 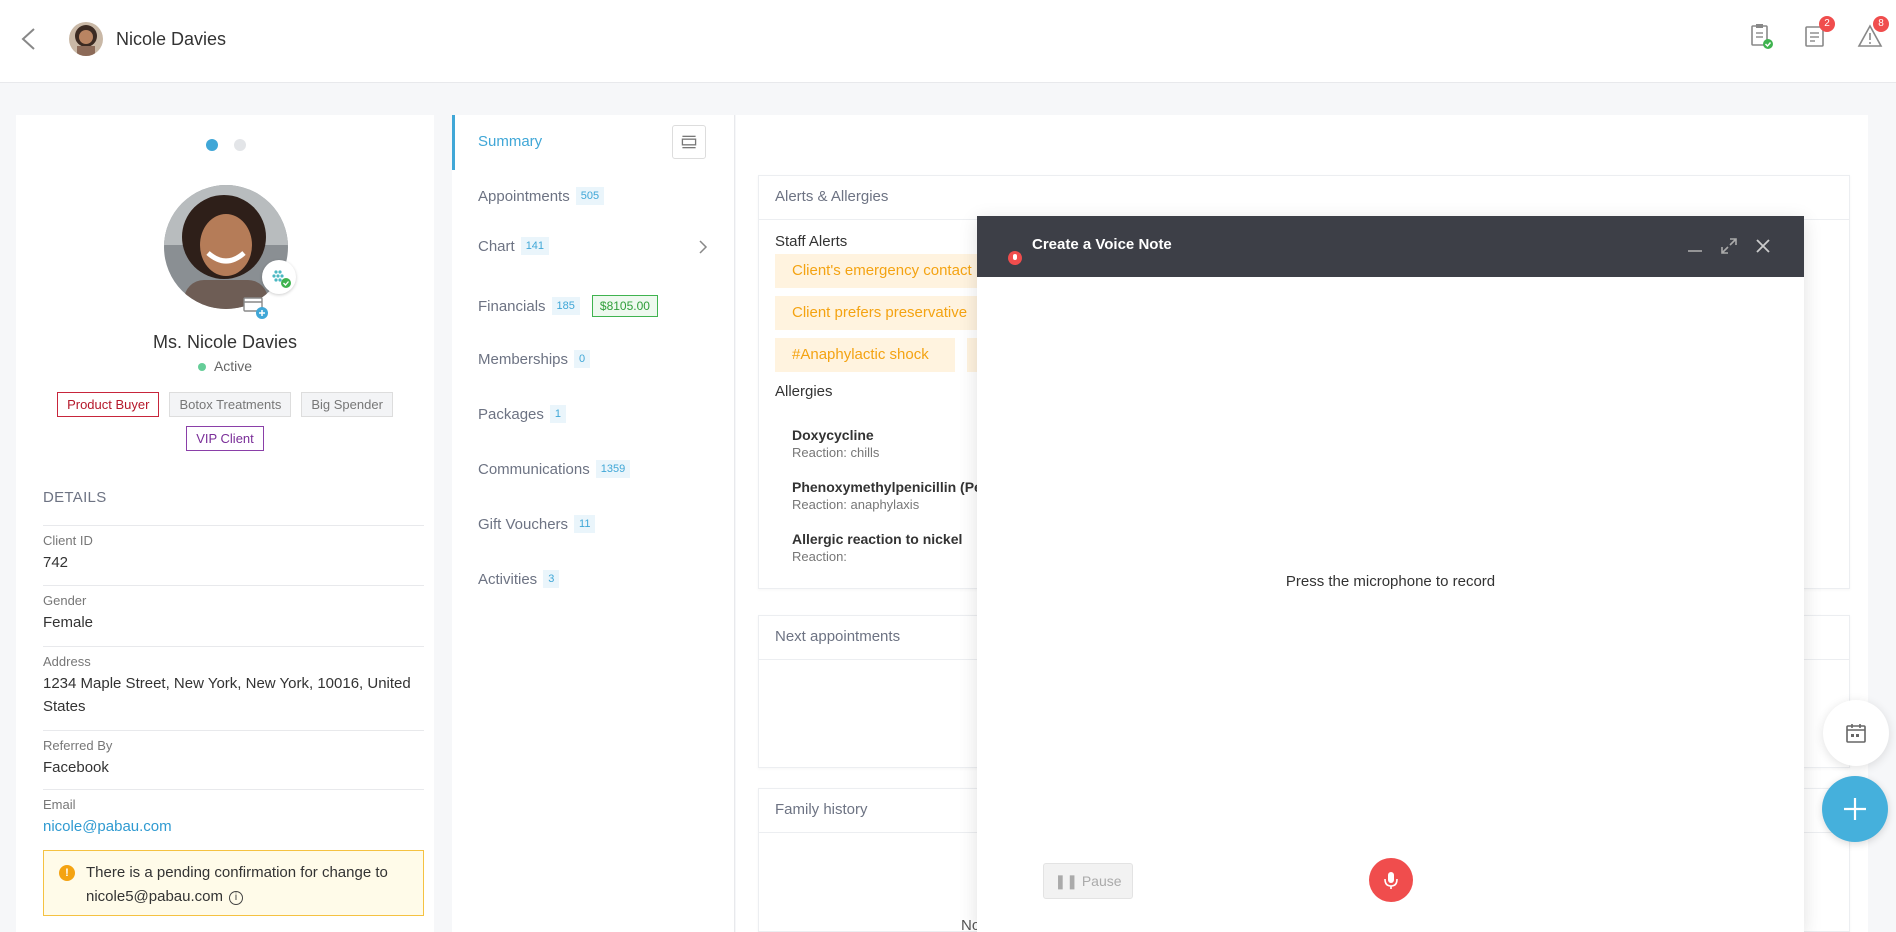 I want to click on close-icon, so click(x=1763, y=246).